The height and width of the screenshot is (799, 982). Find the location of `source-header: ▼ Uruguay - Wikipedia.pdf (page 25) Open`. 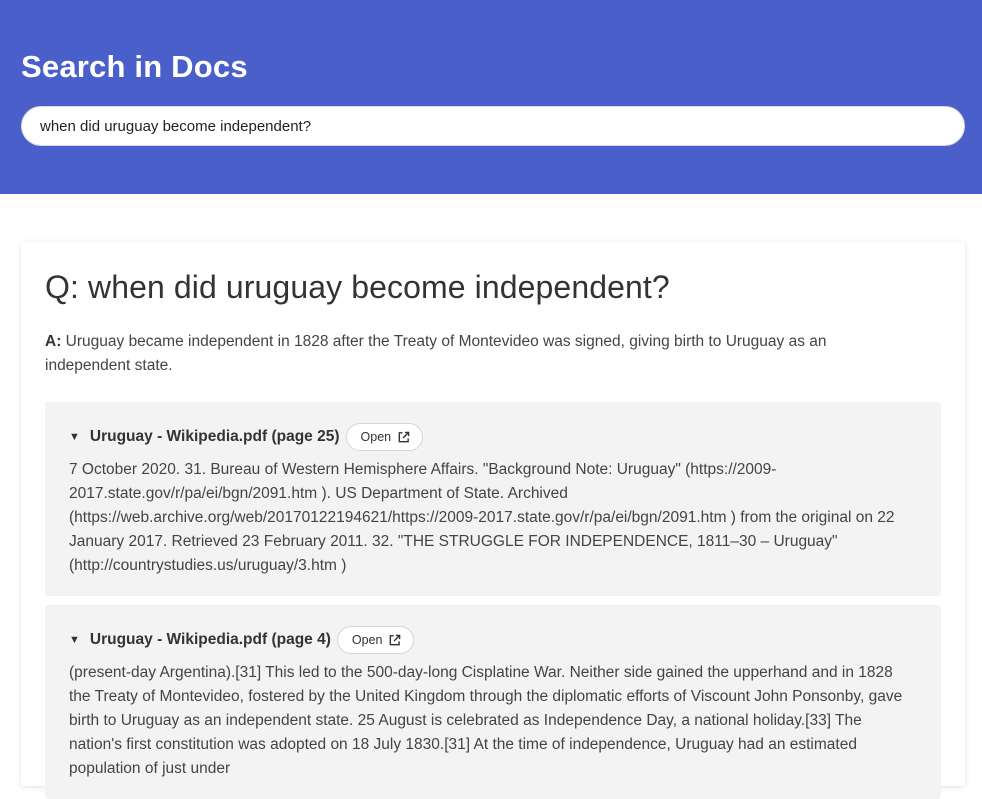

source-header: ▼ Uruguay - Wikipedia.pdf (page 25) Open is located at coordinates (493, 437).